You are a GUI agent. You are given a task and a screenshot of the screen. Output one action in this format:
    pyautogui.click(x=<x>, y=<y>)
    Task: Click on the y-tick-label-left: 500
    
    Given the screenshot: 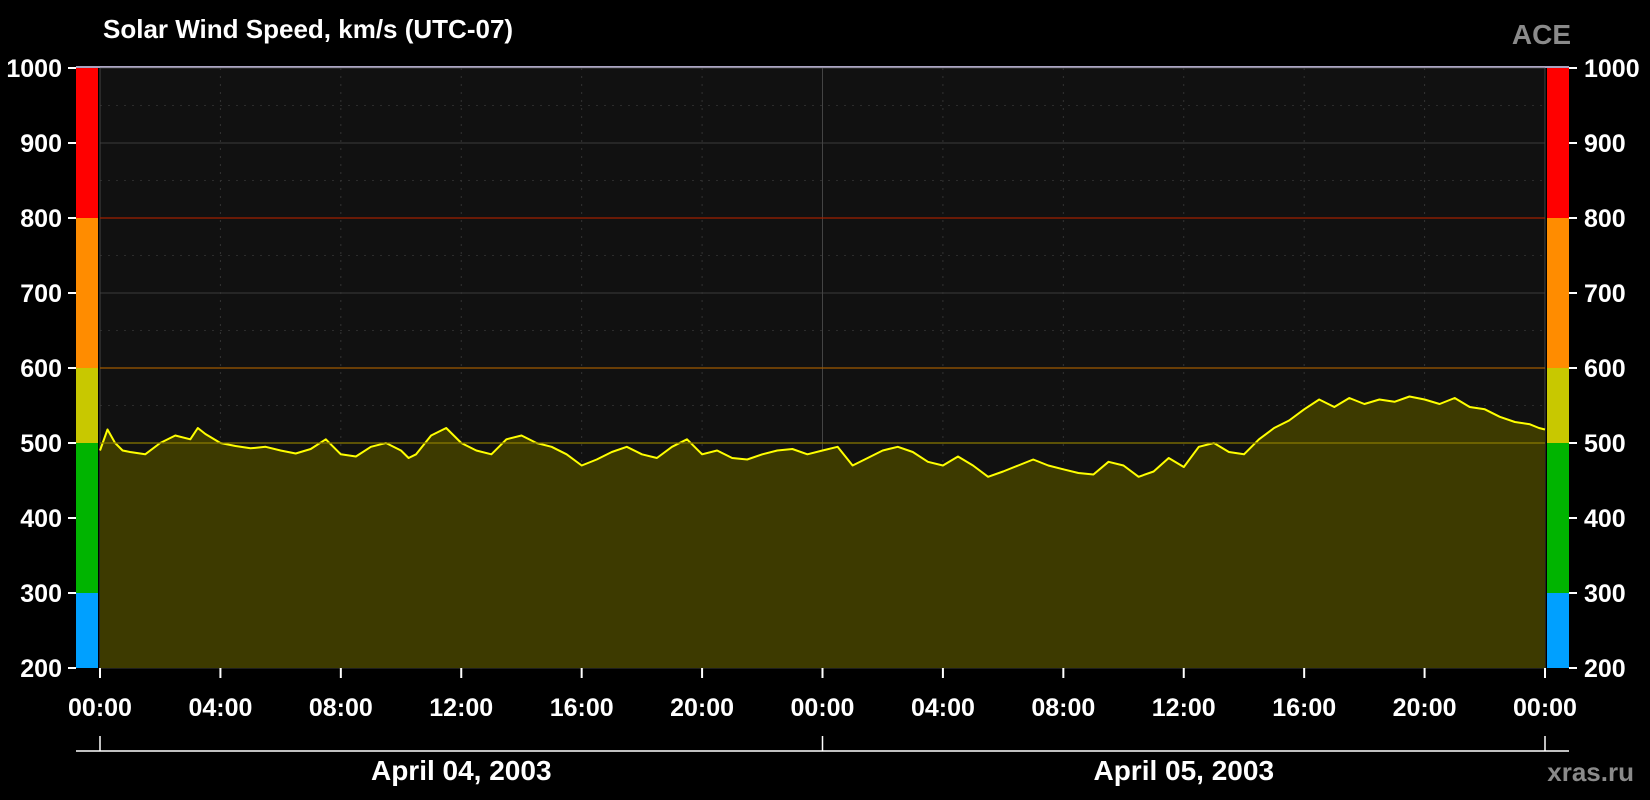 What is the action you would take?
    pyautogui.click(x=41, y=444)
    